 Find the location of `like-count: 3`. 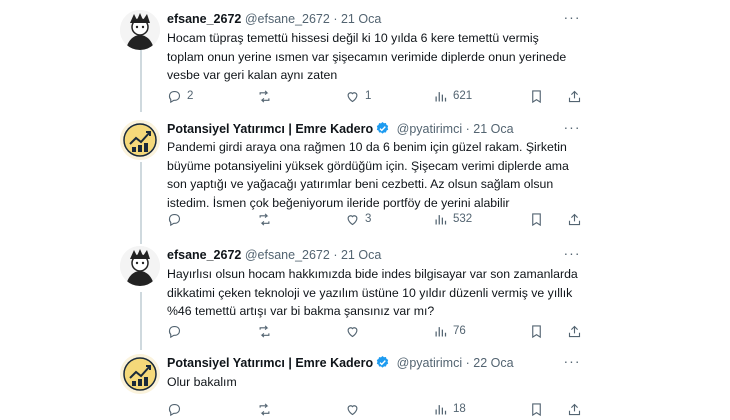

like-count: 3 is located at coordinates (368, 219).